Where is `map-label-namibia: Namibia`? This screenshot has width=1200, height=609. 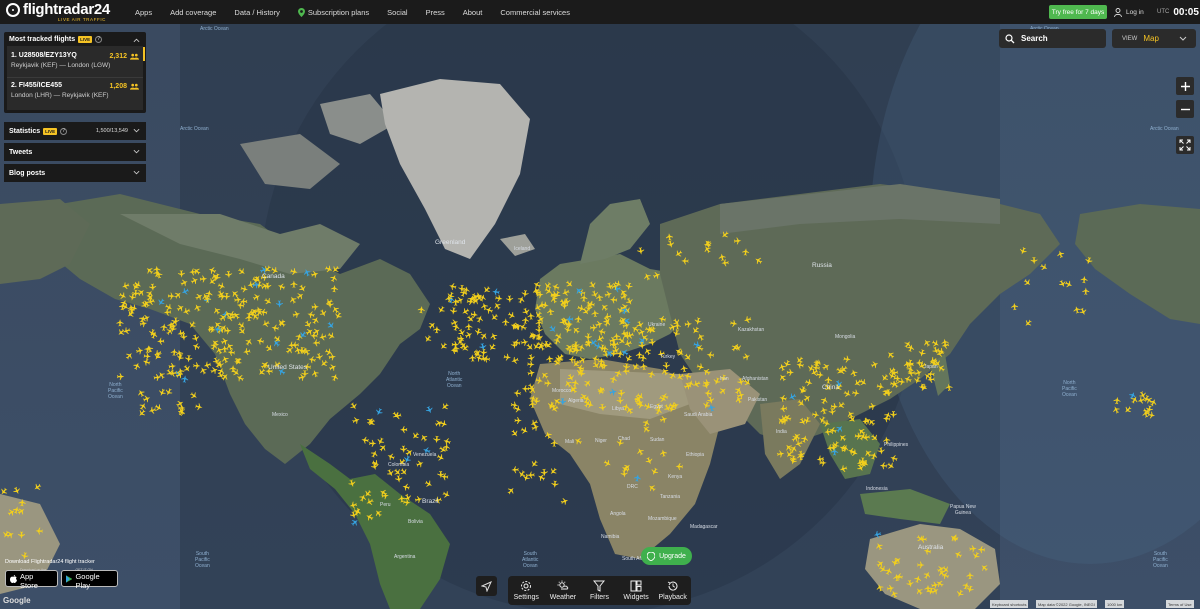 map-label-namibia: Namibia is located at coordinates (610, 537).